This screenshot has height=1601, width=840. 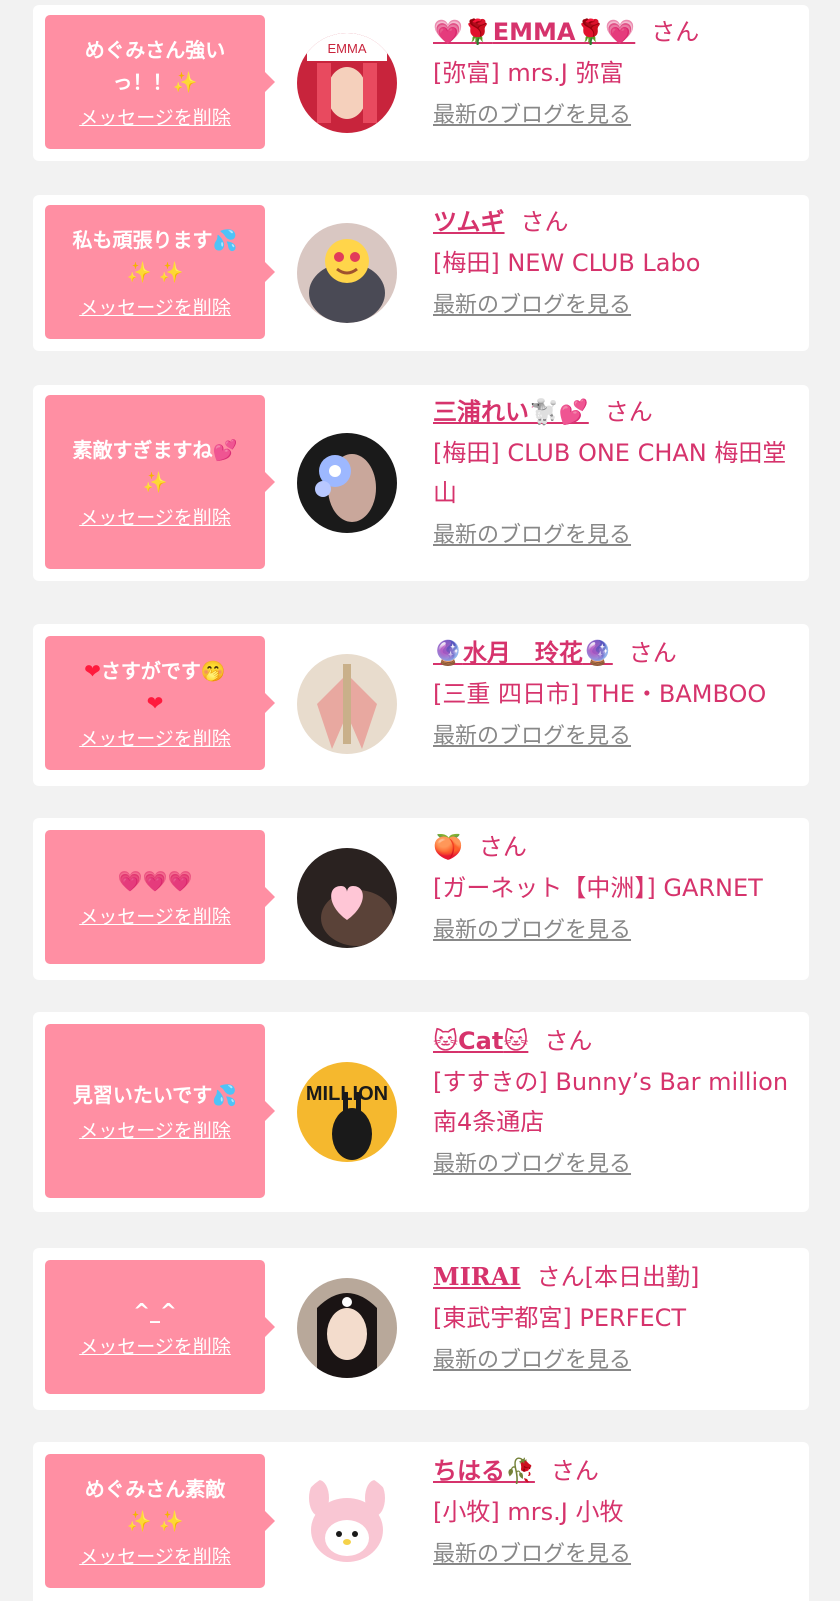 What do you see at coordinates (448, 847) in the screenshot?
I see `sender-name-link: 🍑` at bounding box center [448, 847].